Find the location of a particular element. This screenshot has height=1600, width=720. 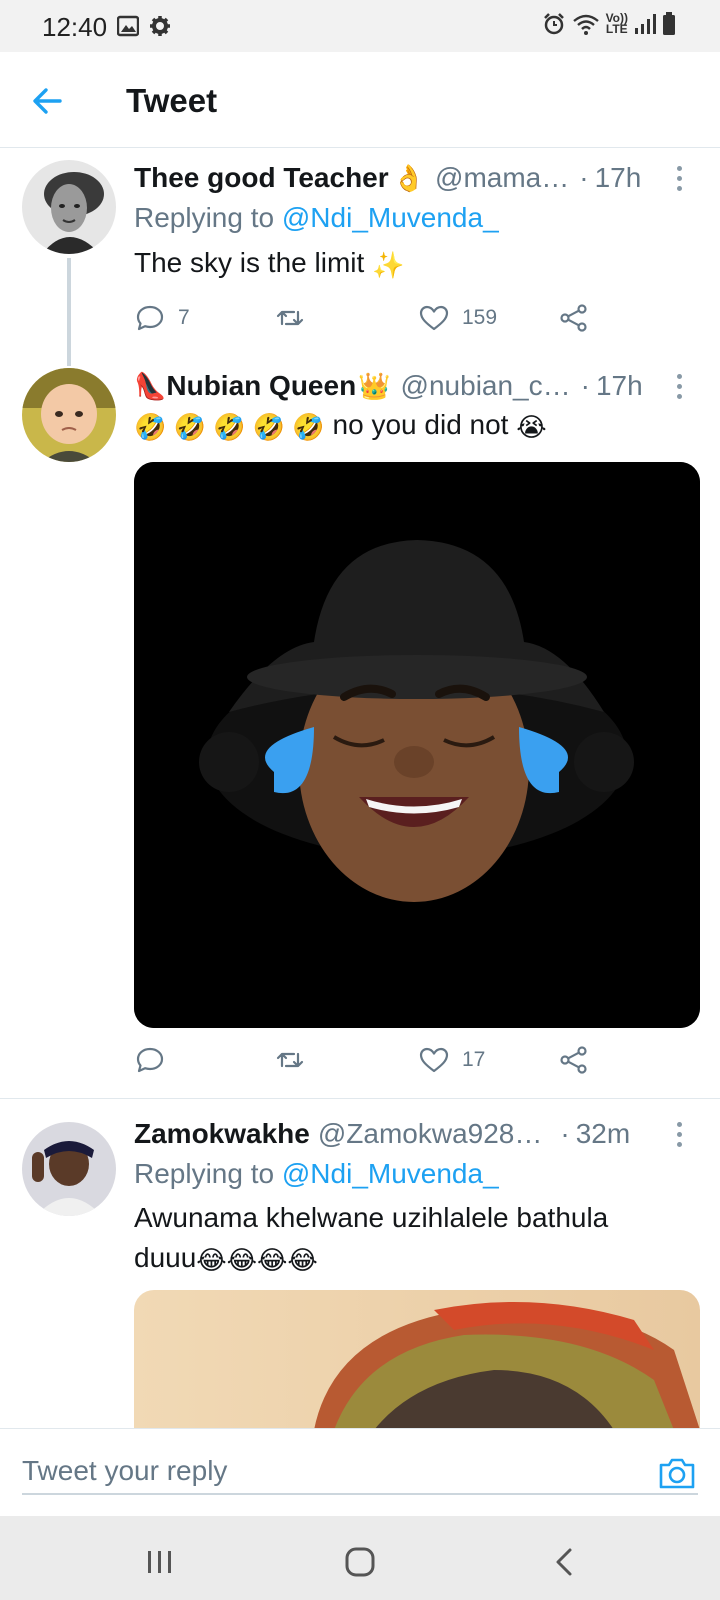

signal-icon is located at coordinates (645, 24).